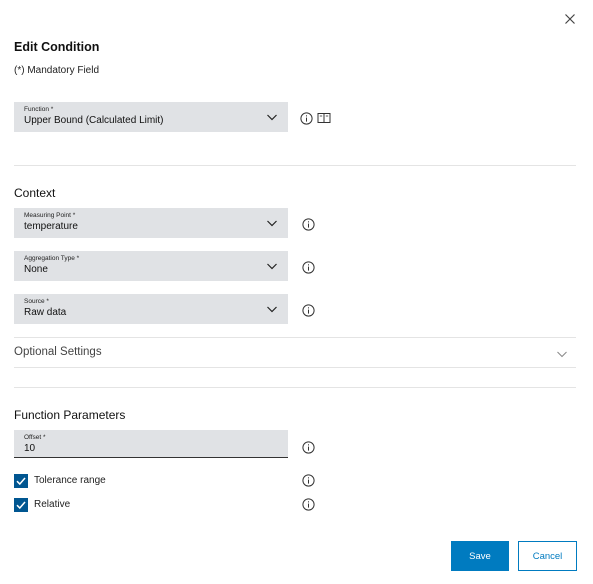  What do you see at coordinates (35, 437) in the screenshot?
I see `offset-label: Offset *` at bounding box center [35, 437].